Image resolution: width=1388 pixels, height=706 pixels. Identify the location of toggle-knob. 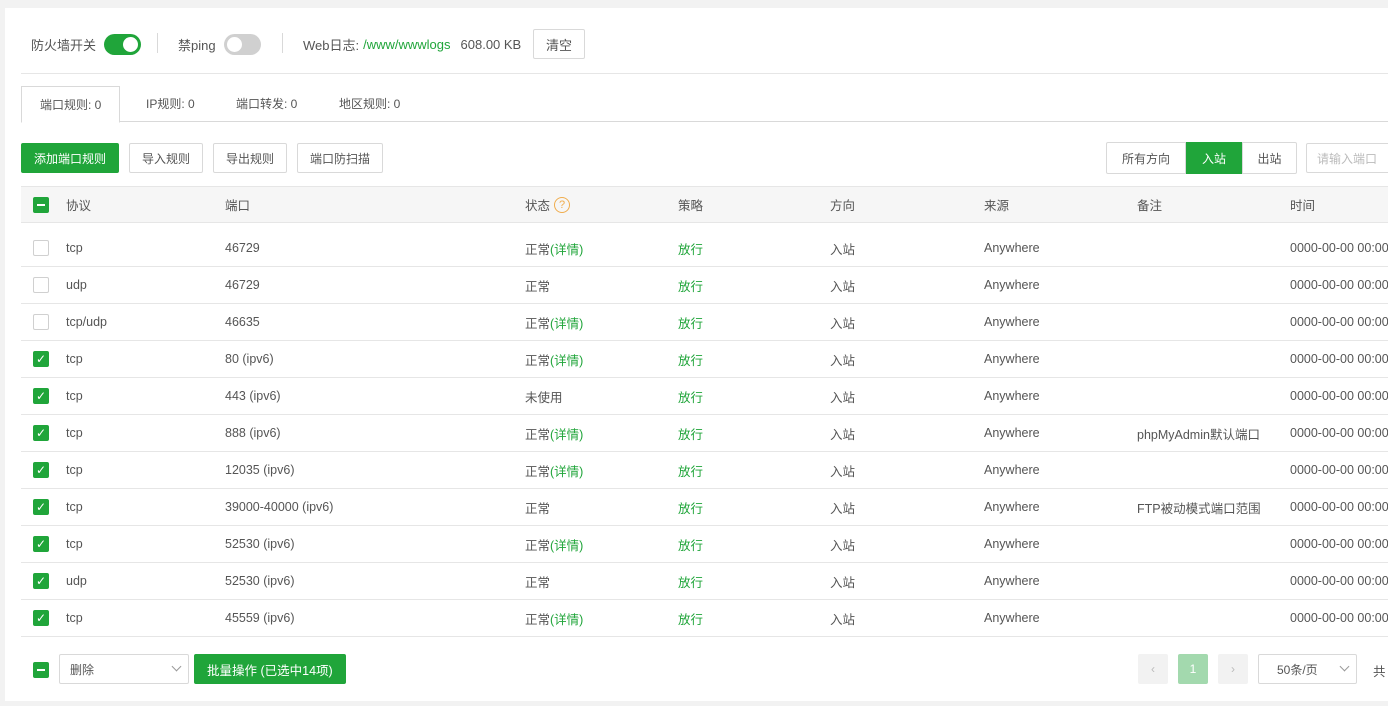
(131, 44).